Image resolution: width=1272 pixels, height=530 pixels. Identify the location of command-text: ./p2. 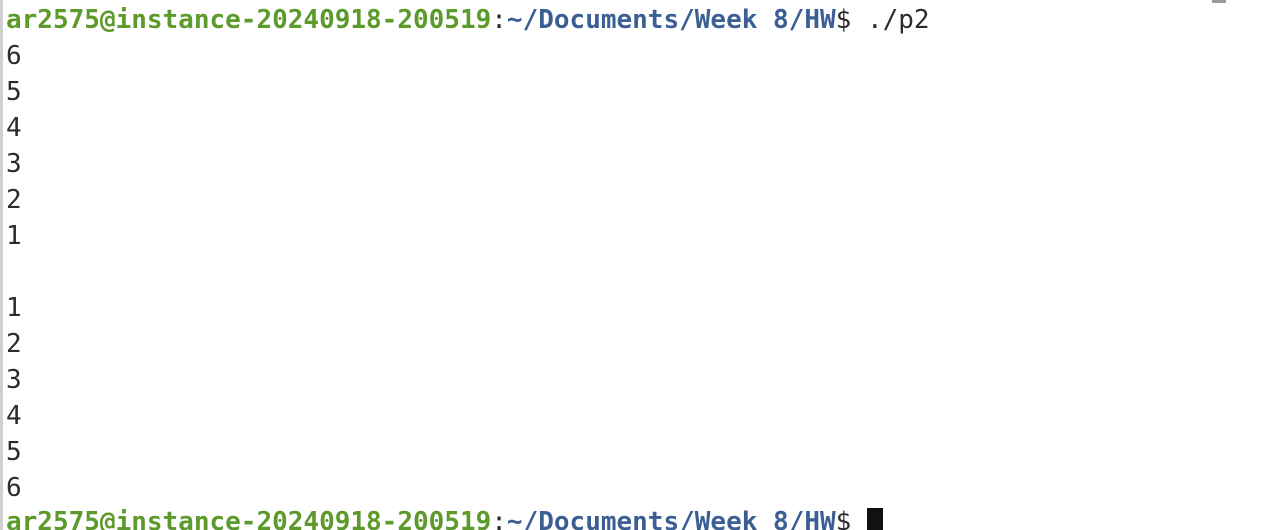
(890, 20).